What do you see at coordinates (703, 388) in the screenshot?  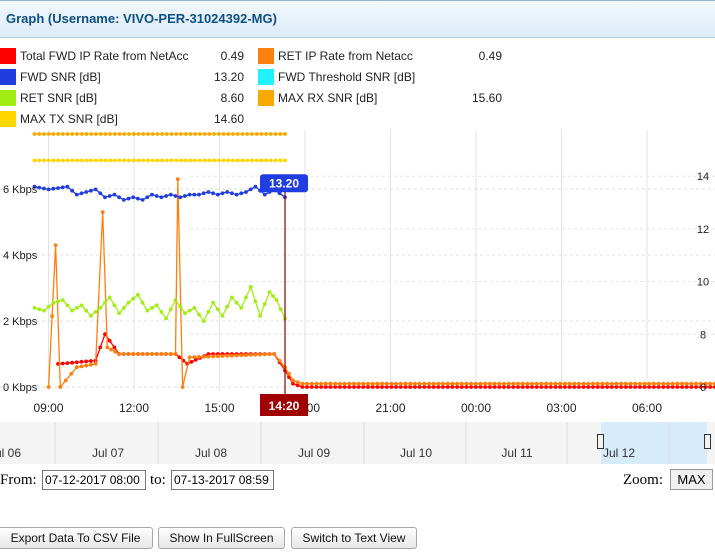 I see `right-axis-tick-label: 6` at bounding box center [703, 388].